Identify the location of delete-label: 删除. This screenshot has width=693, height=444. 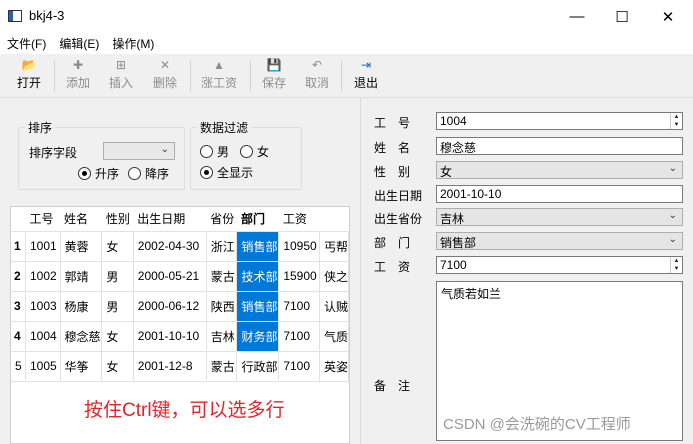
(164, 83).